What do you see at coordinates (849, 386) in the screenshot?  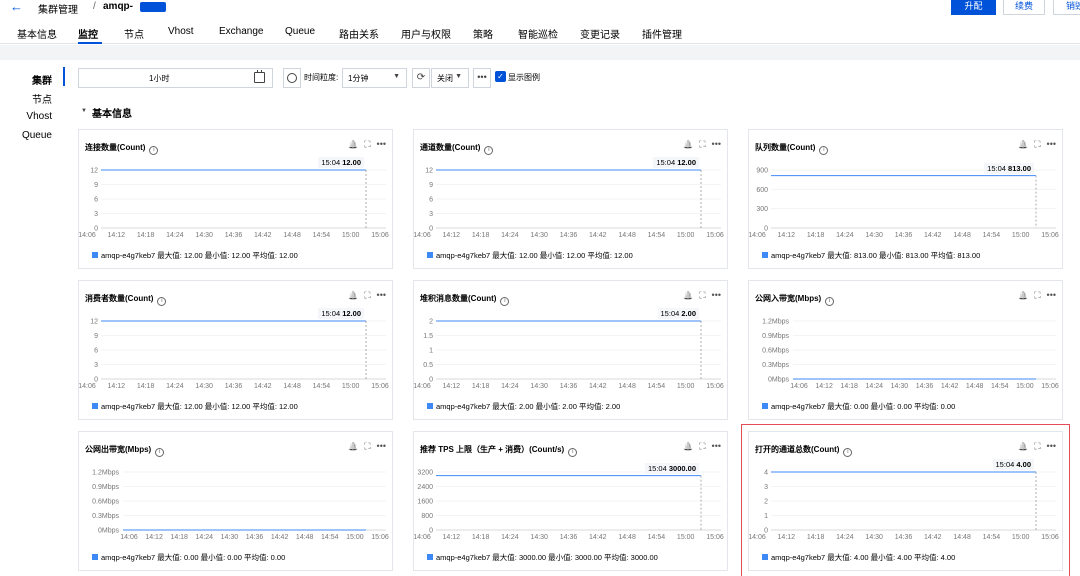 I see `x-tick-label: 14:18` at bounding box center [849, 386].